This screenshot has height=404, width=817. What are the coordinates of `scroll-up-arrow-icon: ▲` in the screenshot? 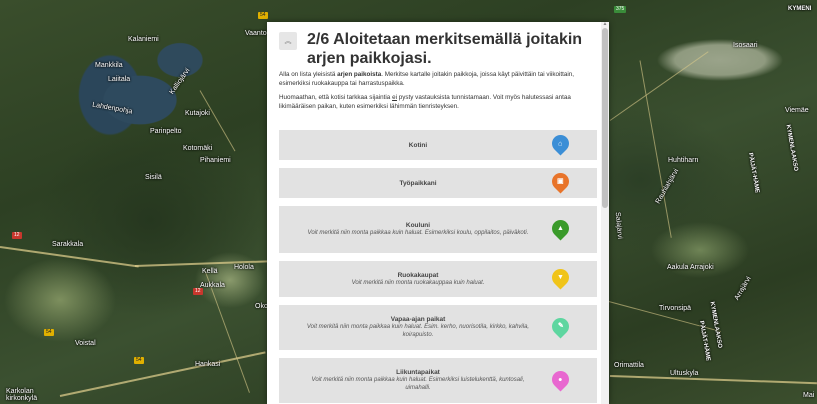 It's located at (605, 24).